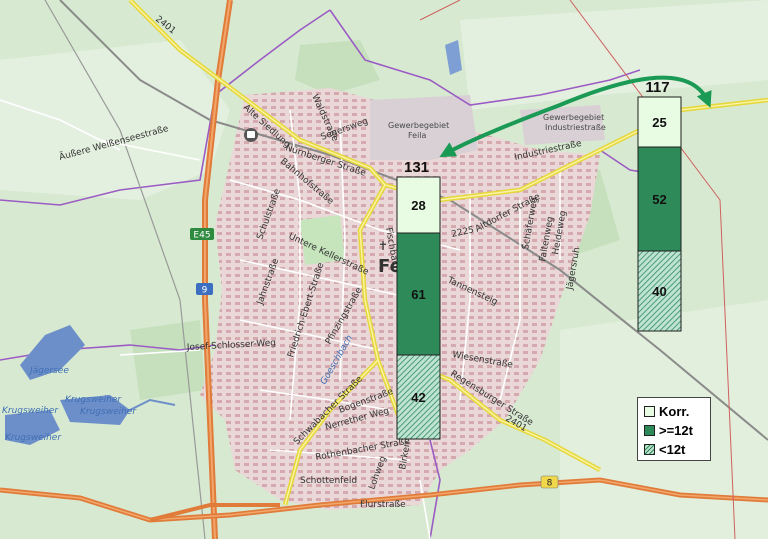 The width and height of the screenshot is (768, 539). What do you see at coordinates (108, 412) in the screenshot?
I see `label-krugsweiher-2: Krugsweiher` at bounding box center [108, 412].